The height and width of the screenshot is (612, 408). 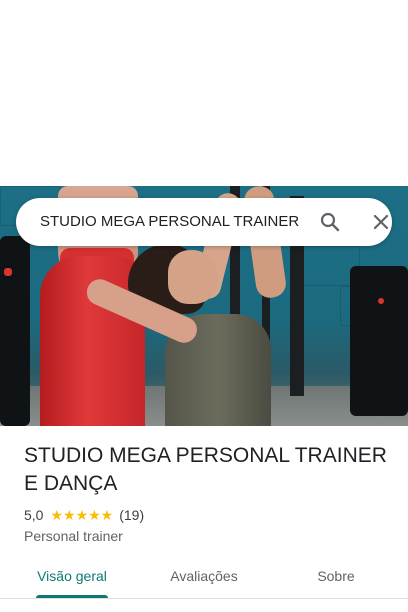 What do you see at coordinates (72, 578) in the screenshot?
I see `tab-overview: Visão geral` at bounding box center [72, 578].